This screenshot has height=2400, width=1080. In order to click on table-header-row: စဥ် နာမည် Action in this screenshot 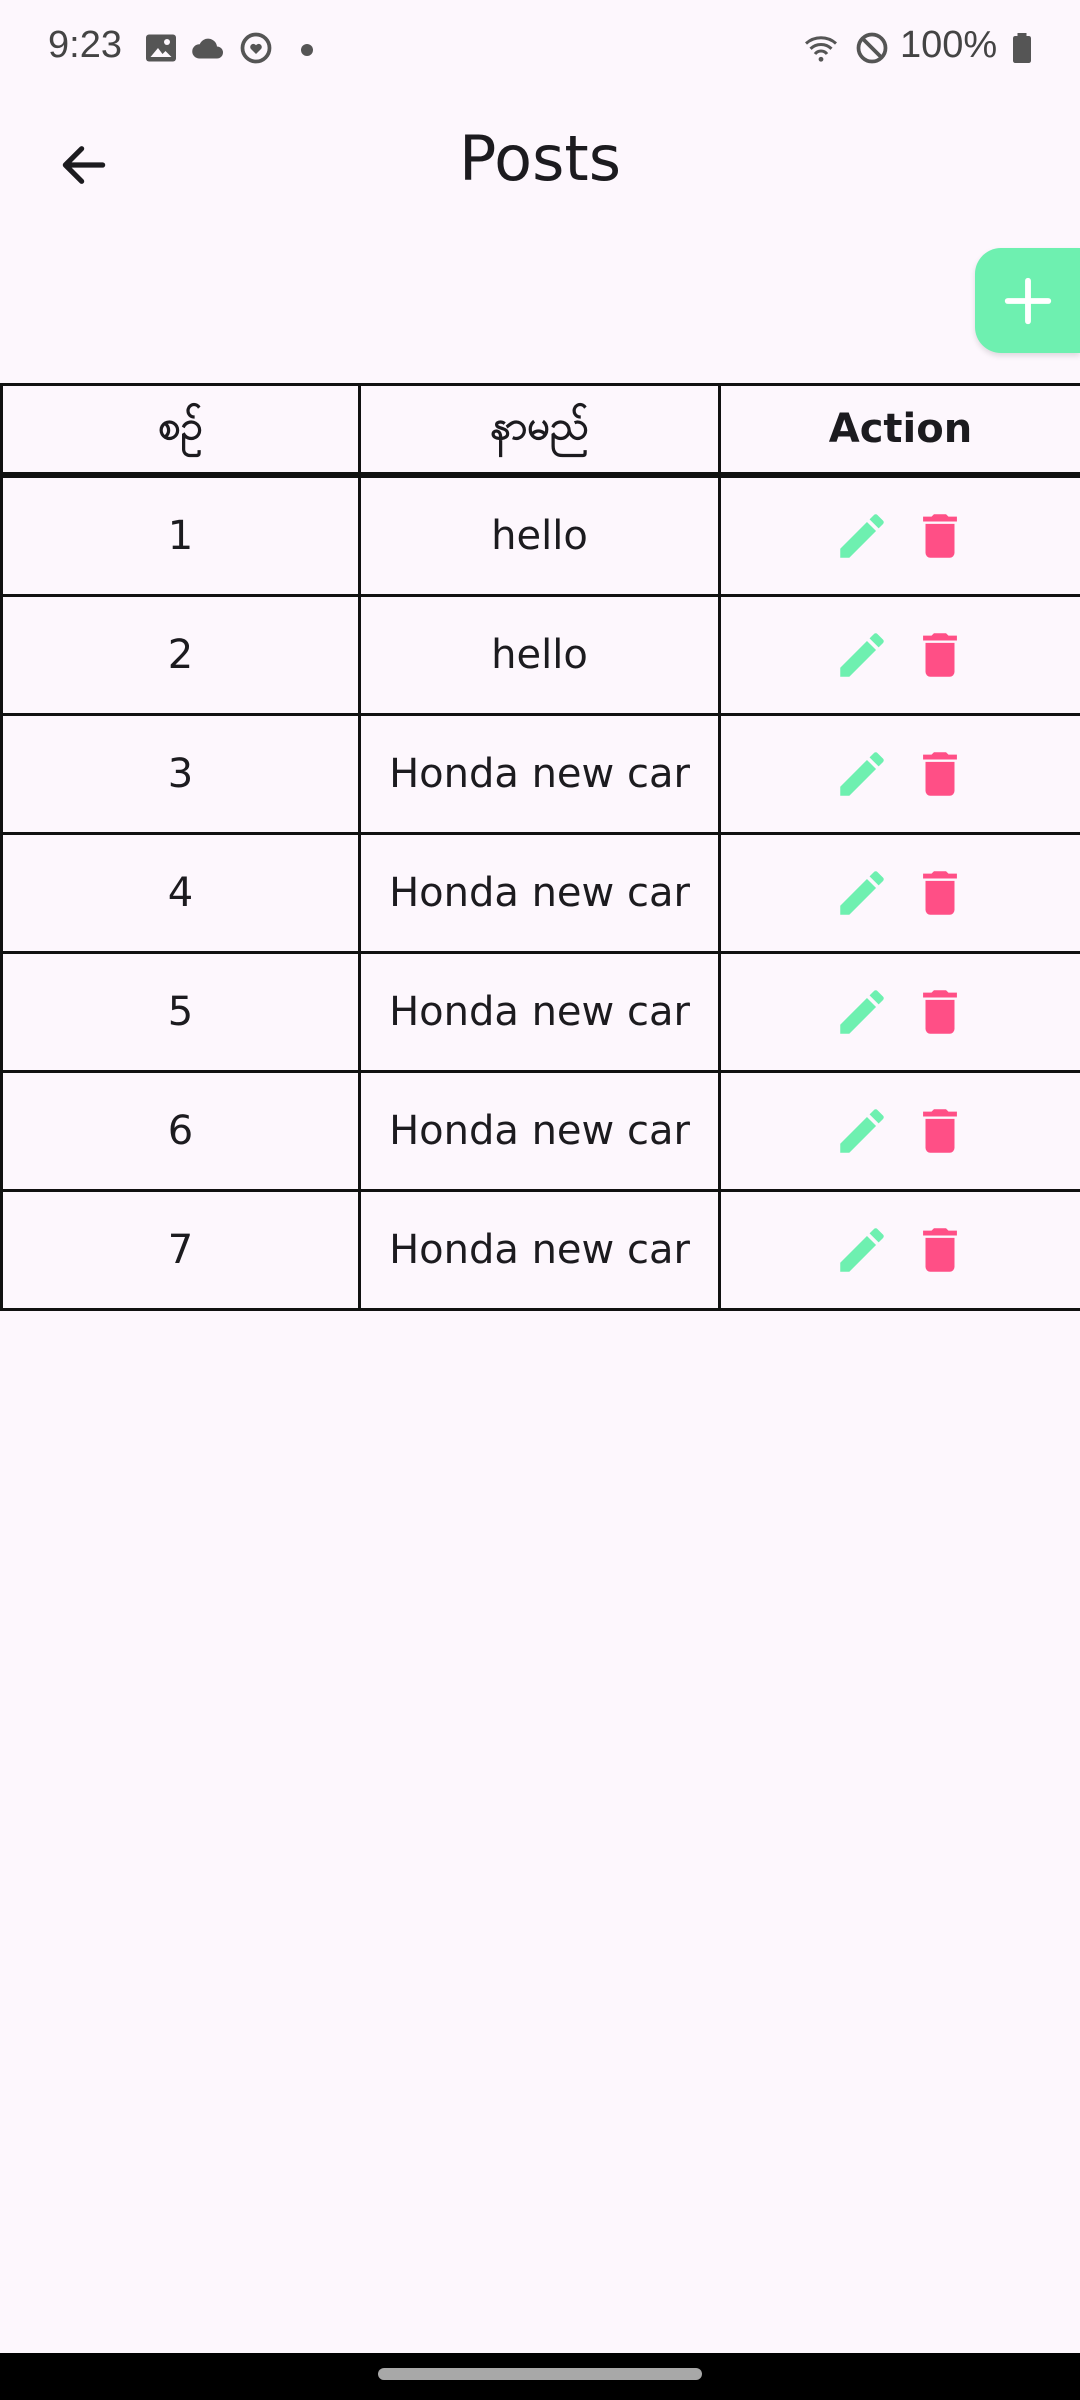, I will do `click(540, 430)`.